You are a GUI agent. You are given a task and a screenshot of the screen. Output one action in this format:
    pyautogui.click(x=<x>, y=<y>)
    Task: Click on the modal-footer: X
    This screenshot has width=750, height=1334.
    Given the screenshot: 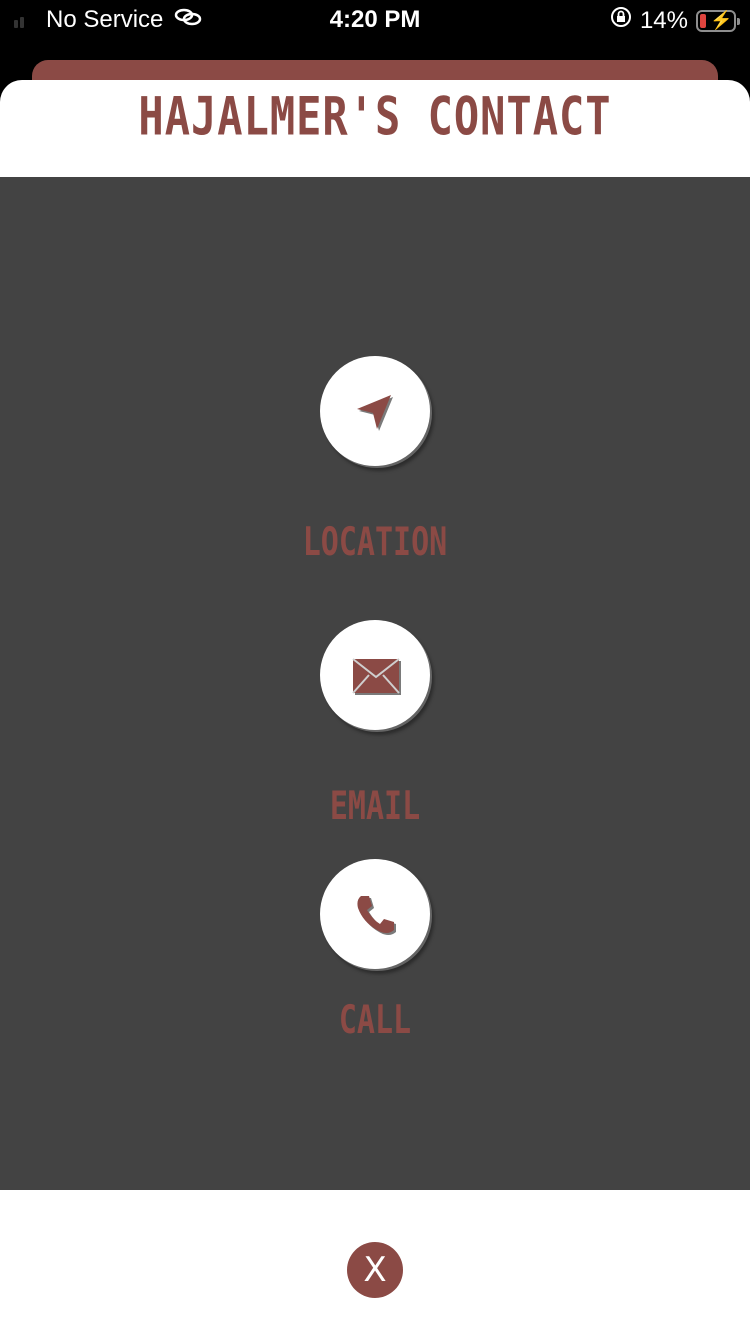 What is the action you would take?
    pyautogui.click(x=375, y=1262)
    